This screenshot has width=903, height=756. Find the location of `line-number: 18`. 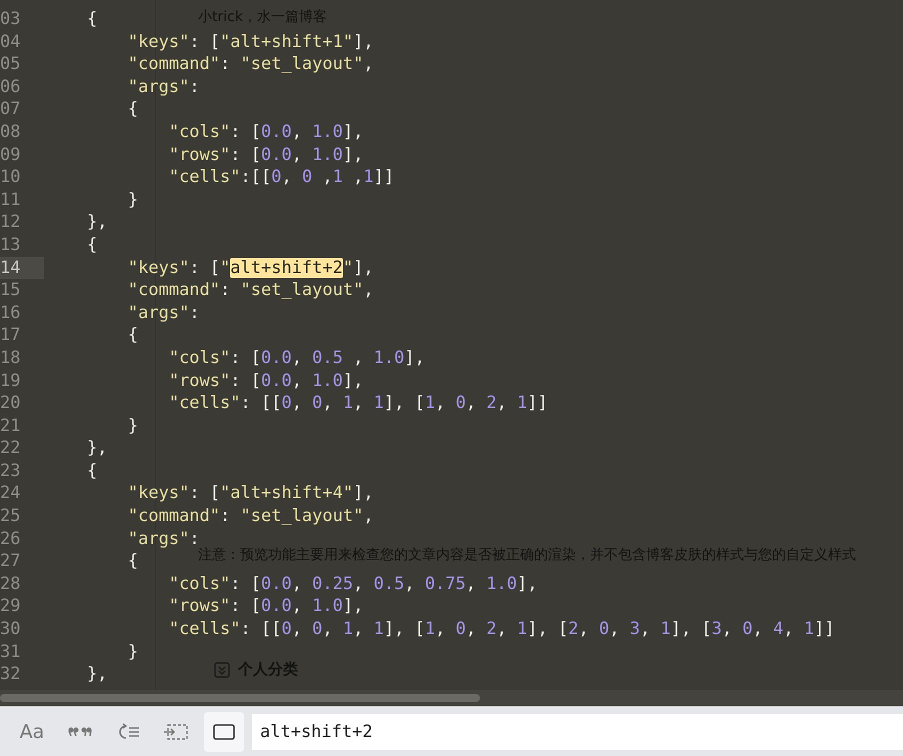

line-number: 18 is located at coordinates (11, 358).